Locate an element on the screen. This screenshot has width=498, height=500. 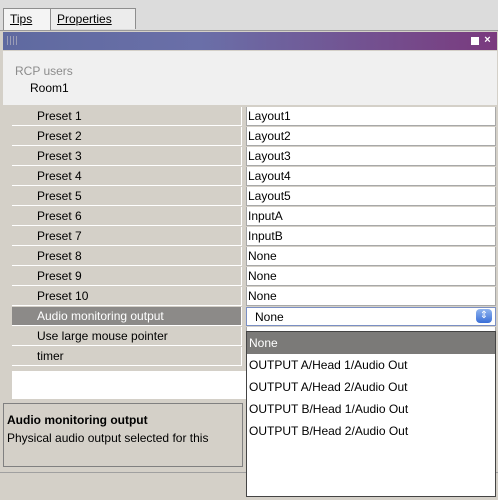
property-label: Preset 4 is located at coordinates (127, 176).